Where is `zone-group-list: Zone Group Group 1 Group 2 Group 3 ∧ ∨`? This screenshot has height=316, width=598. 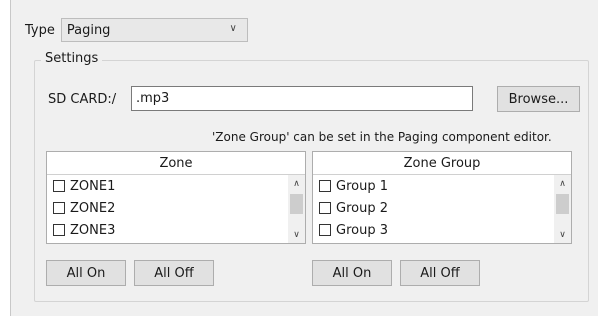 zone-group-list: Zone Group Group 1 Group 2 Group 3 ∧ ∨ is located at coordinates (442, 197).